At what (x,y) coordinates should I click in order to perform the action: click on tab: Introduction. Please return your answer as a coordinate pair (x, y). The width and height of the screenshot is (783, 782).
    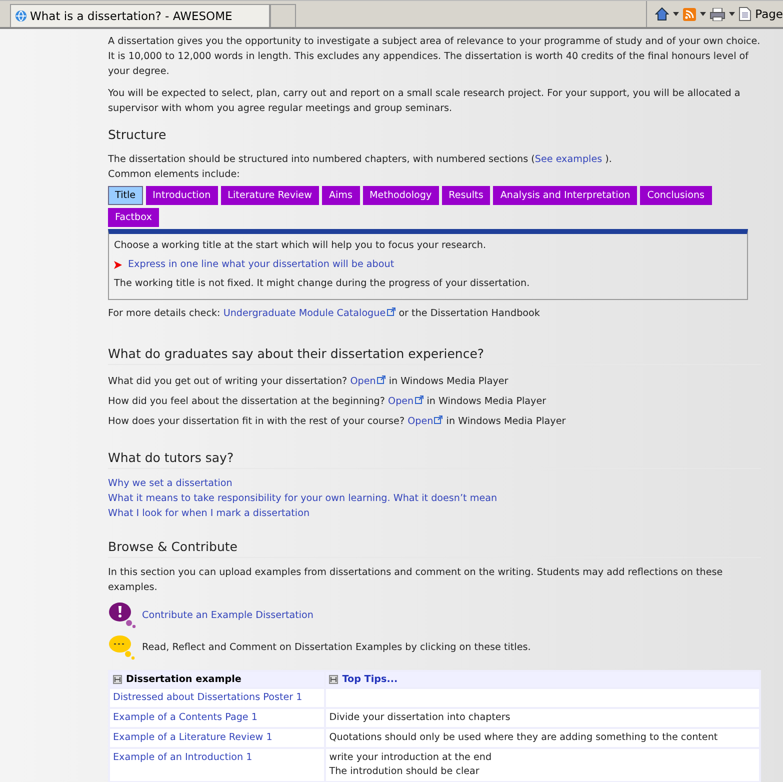
    Looking at the image, I should click on (182, 195).